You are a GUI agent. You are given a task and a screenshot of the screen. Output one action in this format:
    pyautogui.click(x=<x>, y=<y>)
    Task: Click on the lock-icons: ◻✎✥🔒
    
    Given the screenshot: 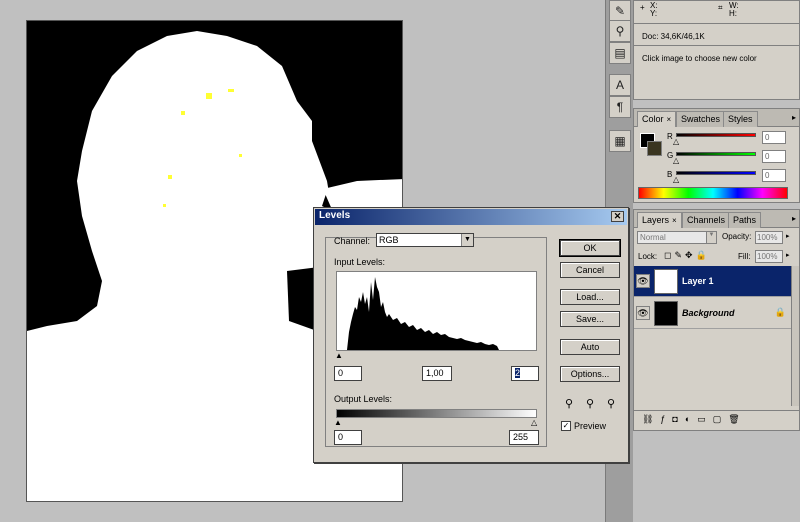 What is the action you would take?
    pyautogui.click(x=687, y=255)
    